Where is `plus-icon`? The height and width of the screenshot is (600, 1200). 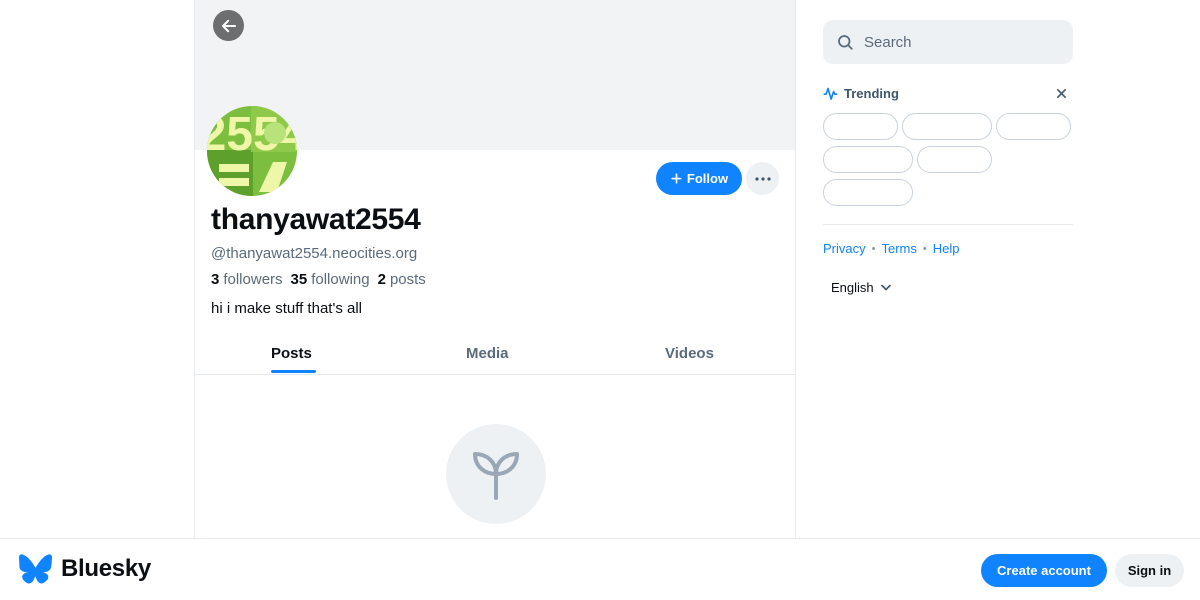
plus-icon is located at coordinates (676, 178).